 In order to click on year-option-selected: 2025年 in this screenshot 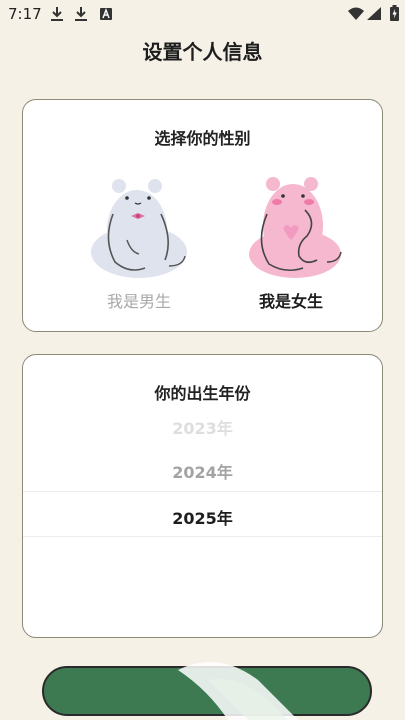, I will do `click(202, 517)`.